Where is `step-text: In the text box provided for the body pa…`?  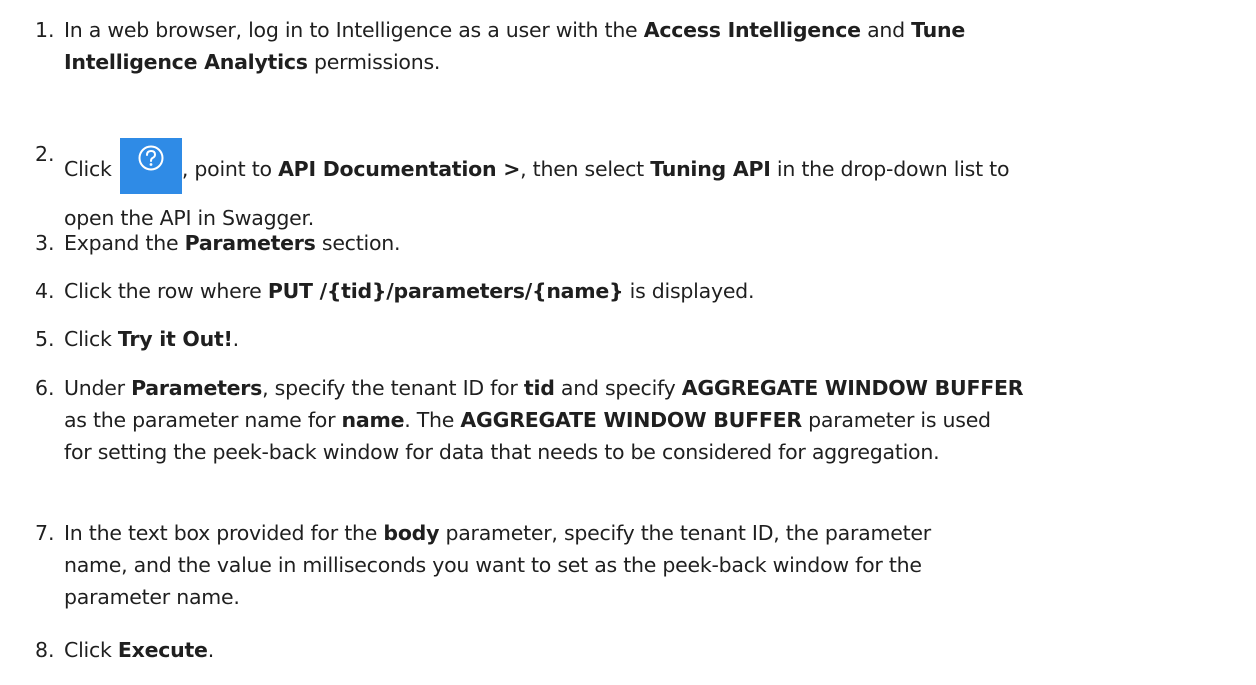
step-text: In the text box provided for the body pa… is located at coordinates (644, 565).